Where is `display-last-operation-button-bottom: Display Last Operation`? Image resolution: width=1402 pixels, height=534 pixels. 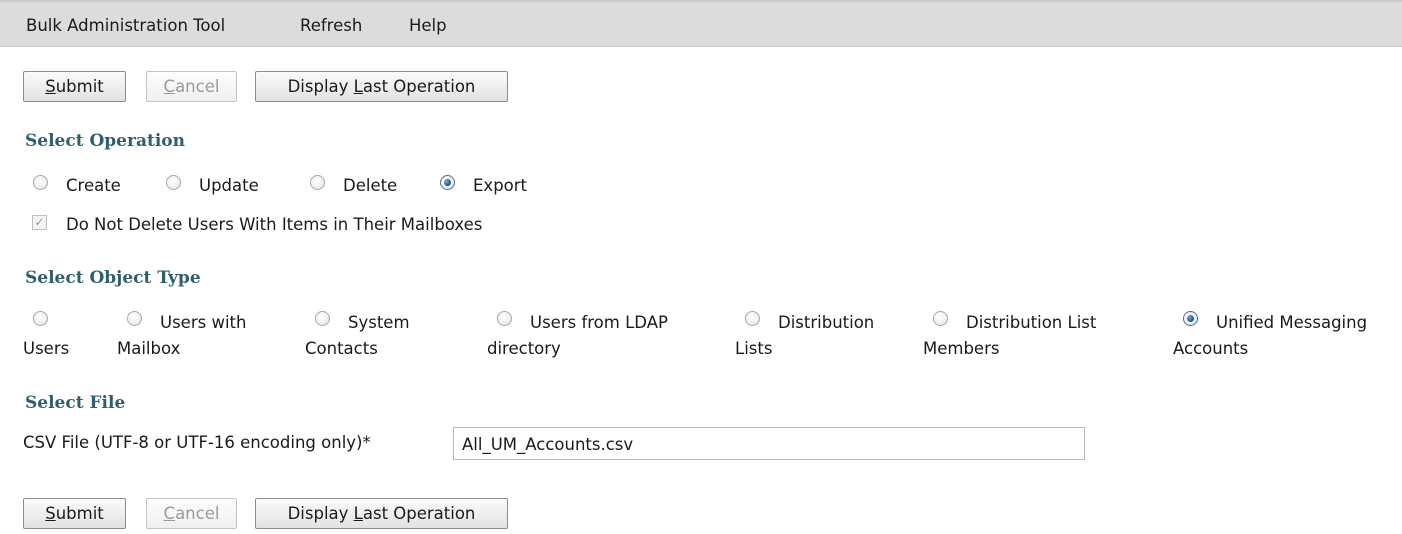 display-last-operation-button-bottom: Display Last Operation is located at coordinates (381, 513).